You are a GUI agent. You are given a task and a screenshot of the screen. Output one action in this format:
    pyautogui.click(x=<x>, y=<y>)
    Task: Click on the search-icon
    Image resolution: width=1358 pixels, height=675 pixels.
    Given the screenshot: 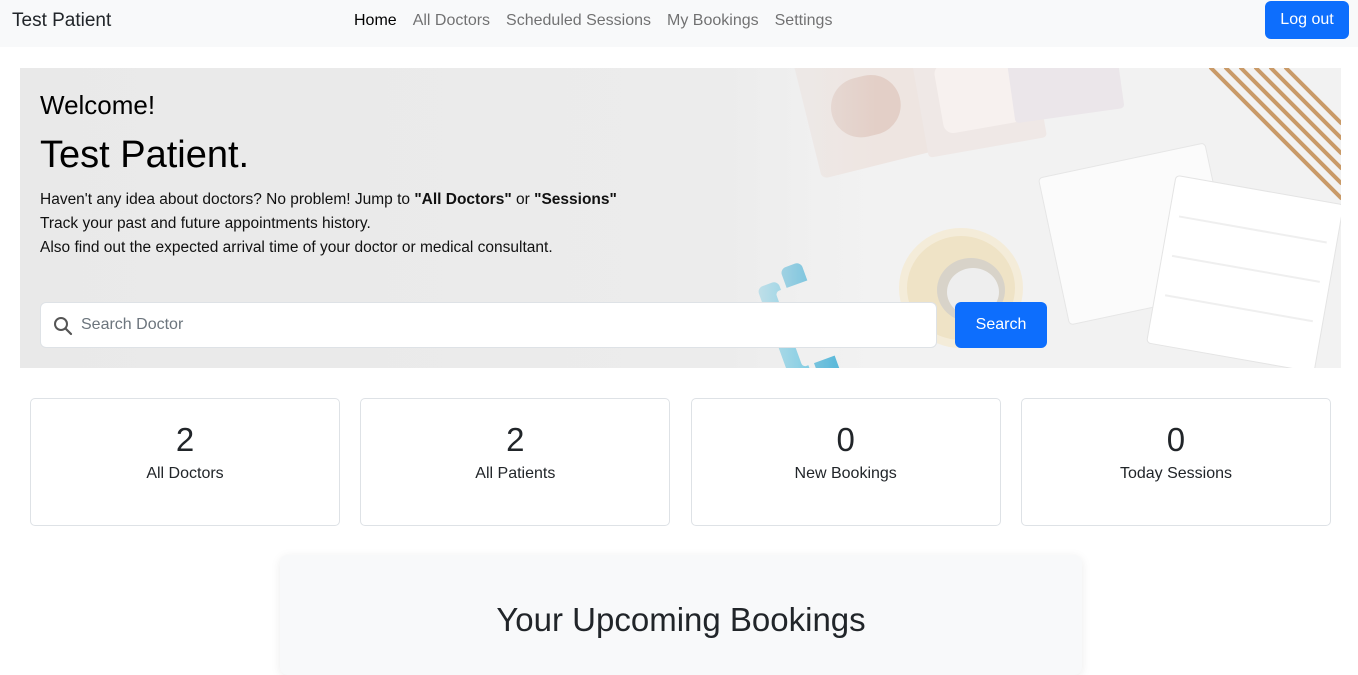 What is the action you would take?
    pyautogui.click(x=63, y=326)
    